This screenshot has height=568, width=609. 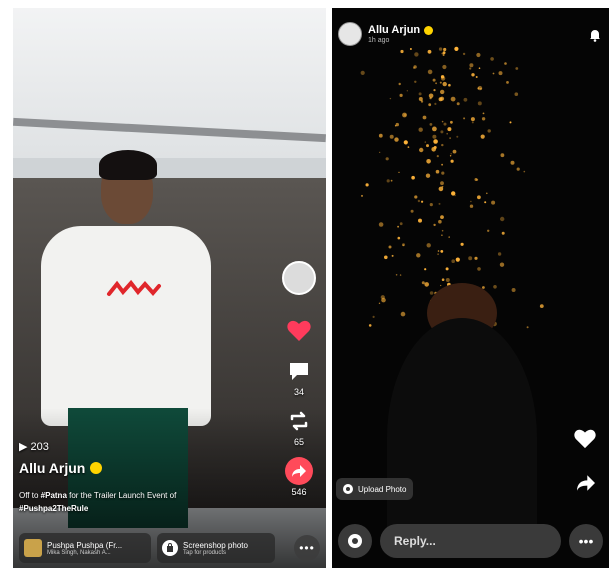 I want to click on author-avatar, so click(x=350, y=34).